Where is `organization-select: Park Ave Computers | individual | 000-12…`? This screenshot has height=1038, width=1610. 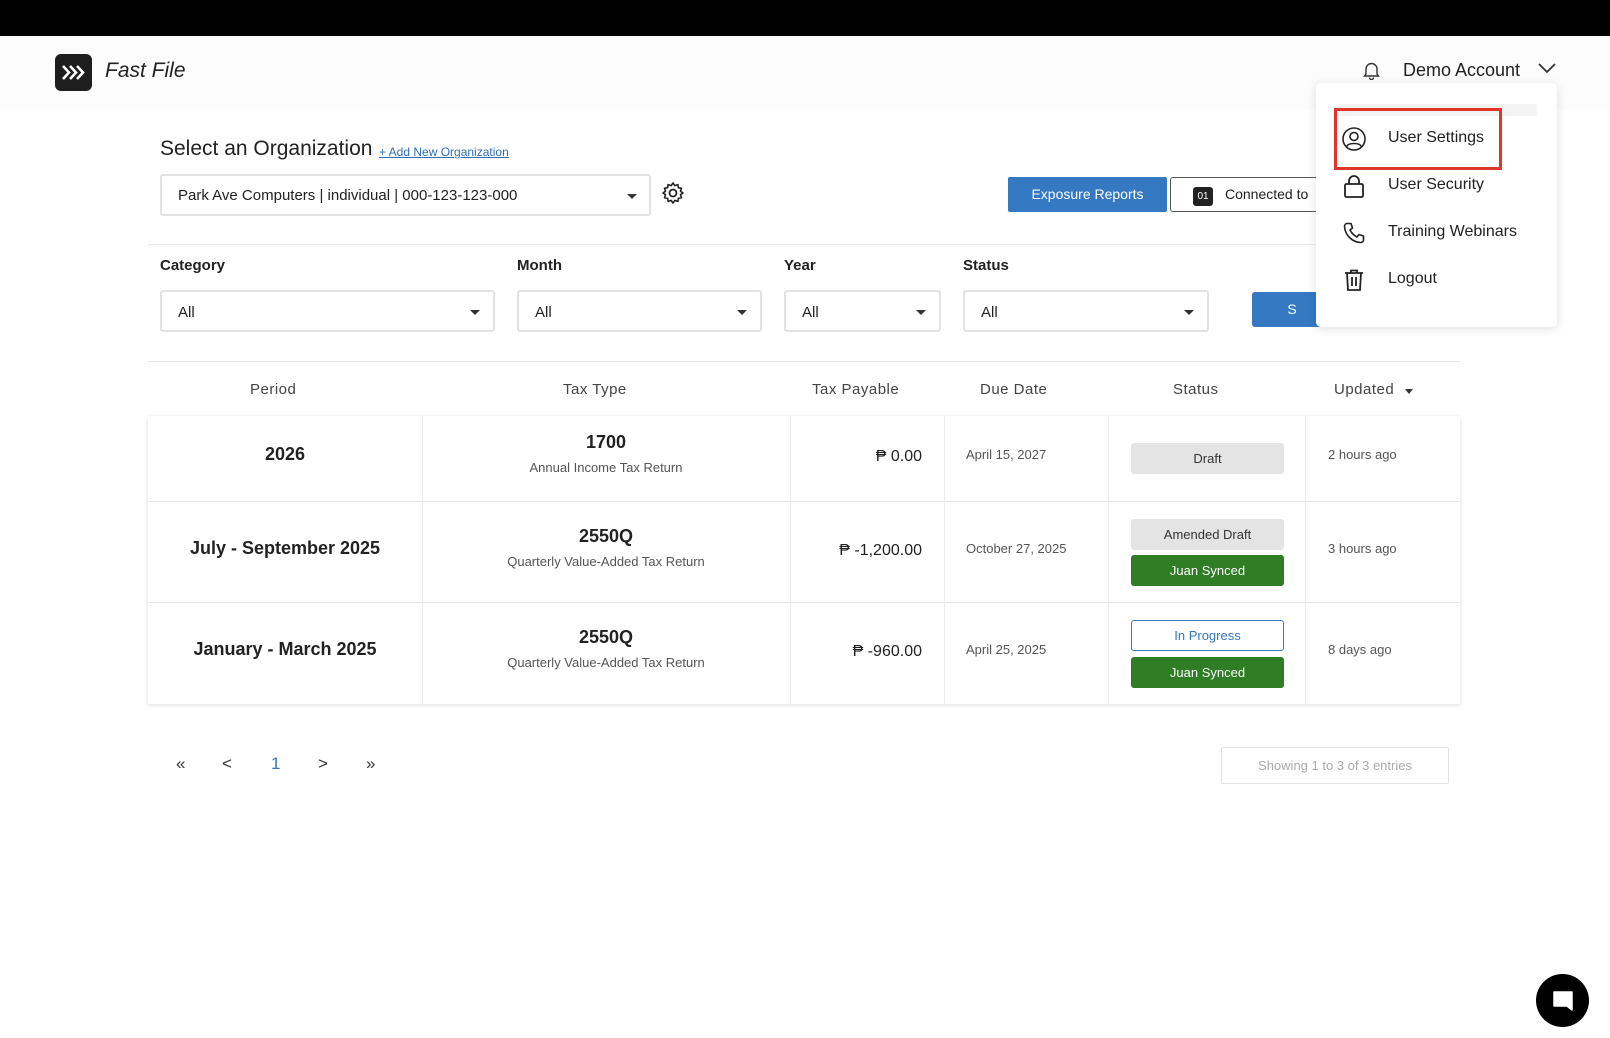 organization-select: Park Ave Computers | individual | 000-12… is located at coordinates (405, 195).